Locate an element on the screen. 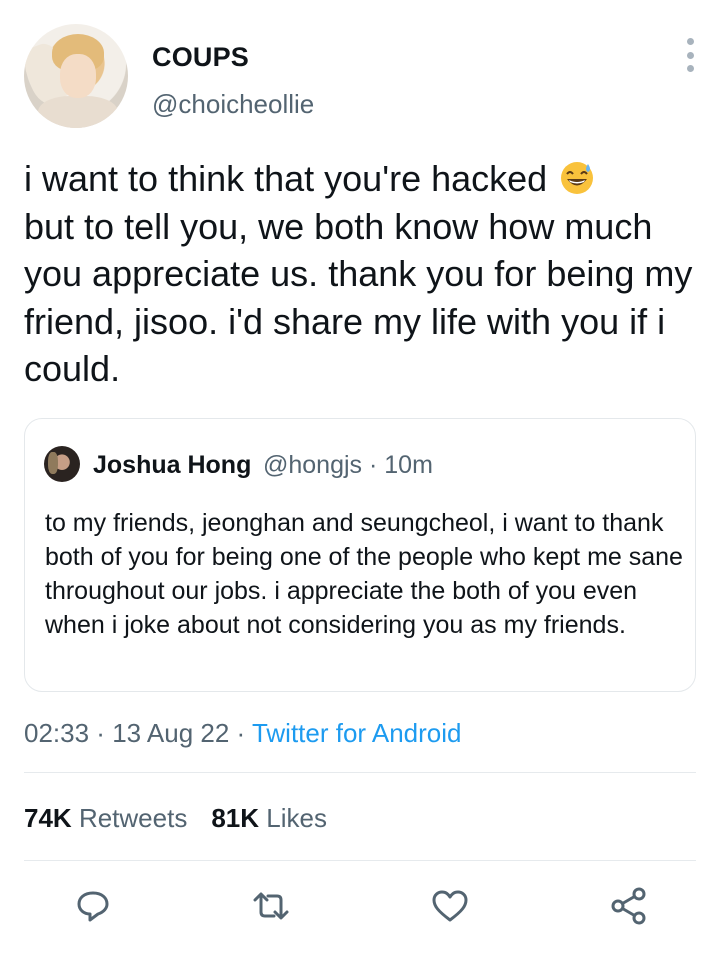 Image resolution: width=720 pixels, height=954 pixels. quoted-author-avatar is located at coordinates (62, 464).